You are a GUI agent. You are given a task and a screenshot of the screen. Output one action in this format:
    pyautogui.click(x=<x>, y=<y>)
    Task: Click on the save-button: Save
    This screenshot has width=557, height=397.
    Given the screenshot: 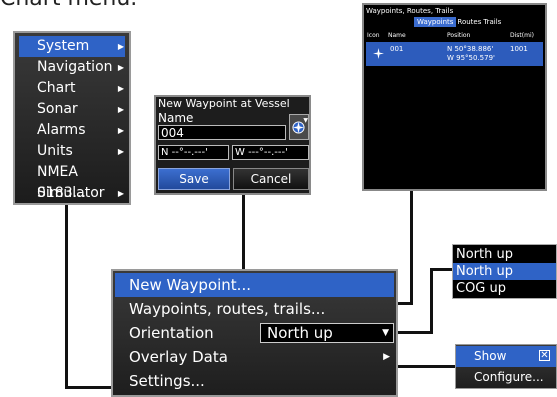 What is the action you would take?
    pyautogui.click(x=194, y=179)
    